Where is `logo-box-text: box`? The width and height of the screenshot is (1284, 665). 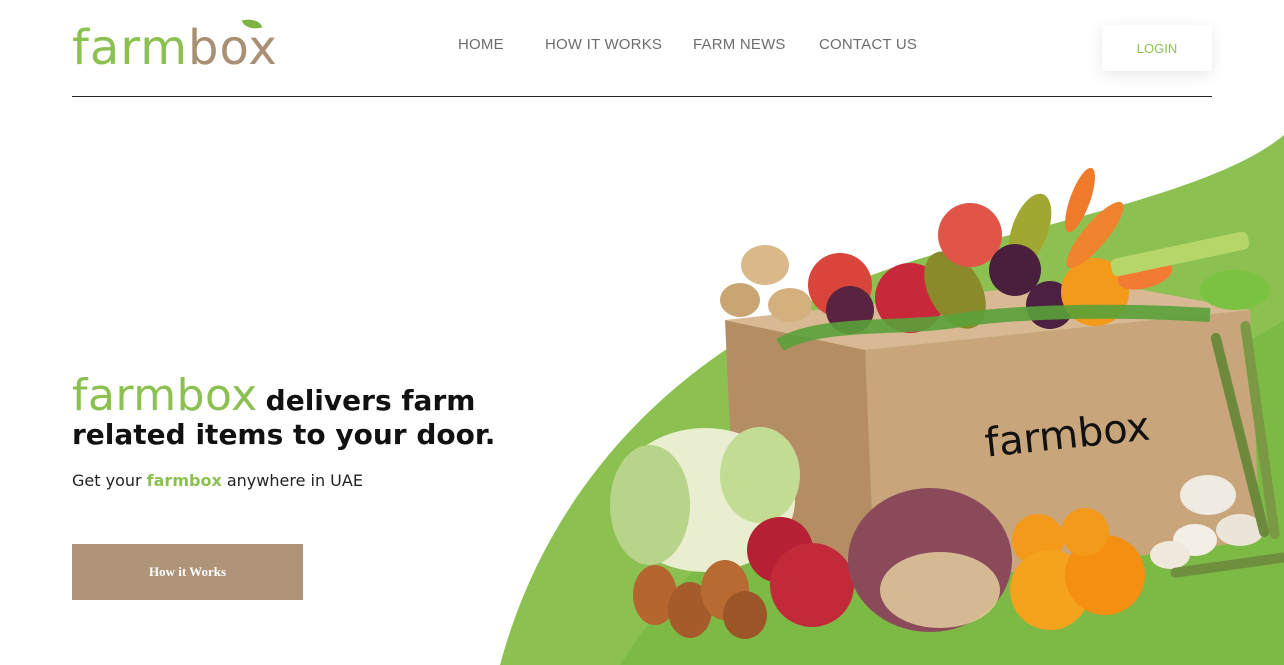 logo-box-text: box is located at coordinates (233, 46).